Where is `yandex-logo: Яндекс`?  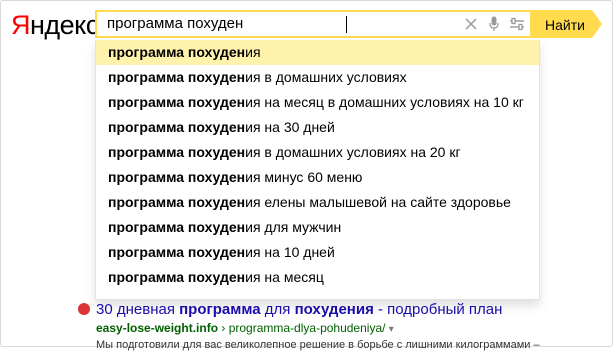 yandex-logo: Яндекс is located at coordinates (55, 25).